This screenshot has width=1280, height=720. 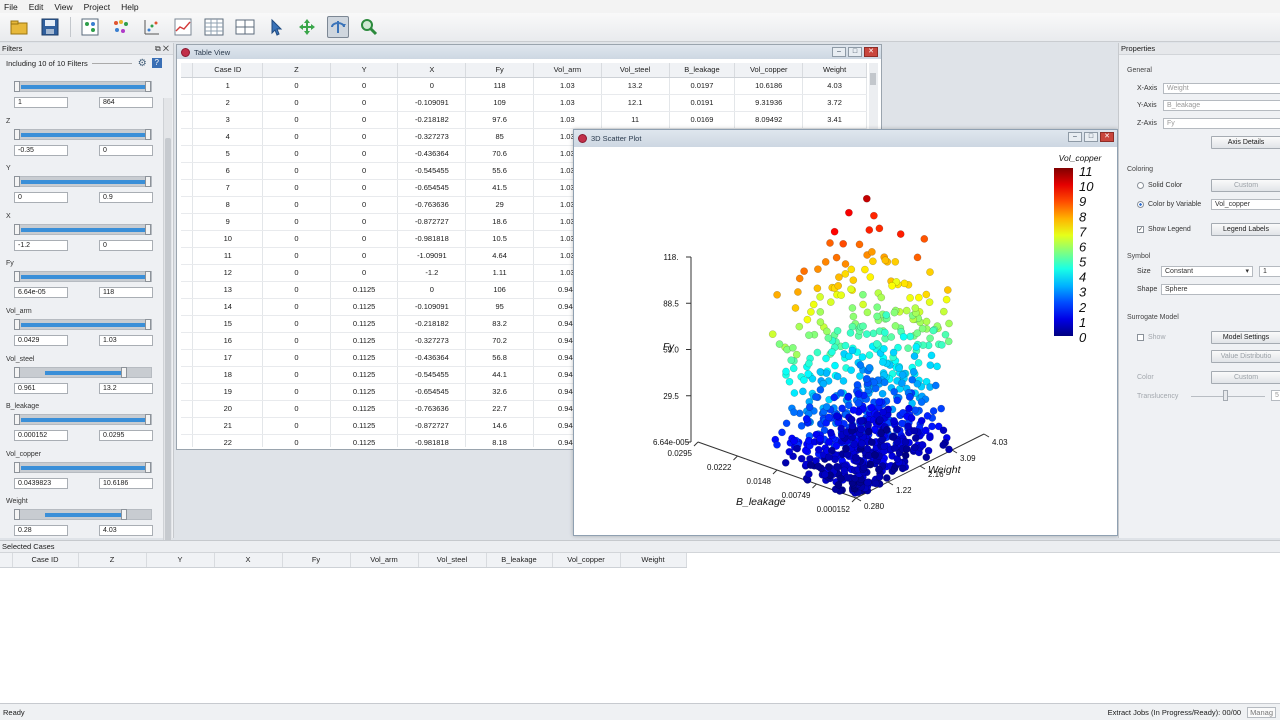 I want to click on custom-color-button: Custom, so click(x=1245, y=185).